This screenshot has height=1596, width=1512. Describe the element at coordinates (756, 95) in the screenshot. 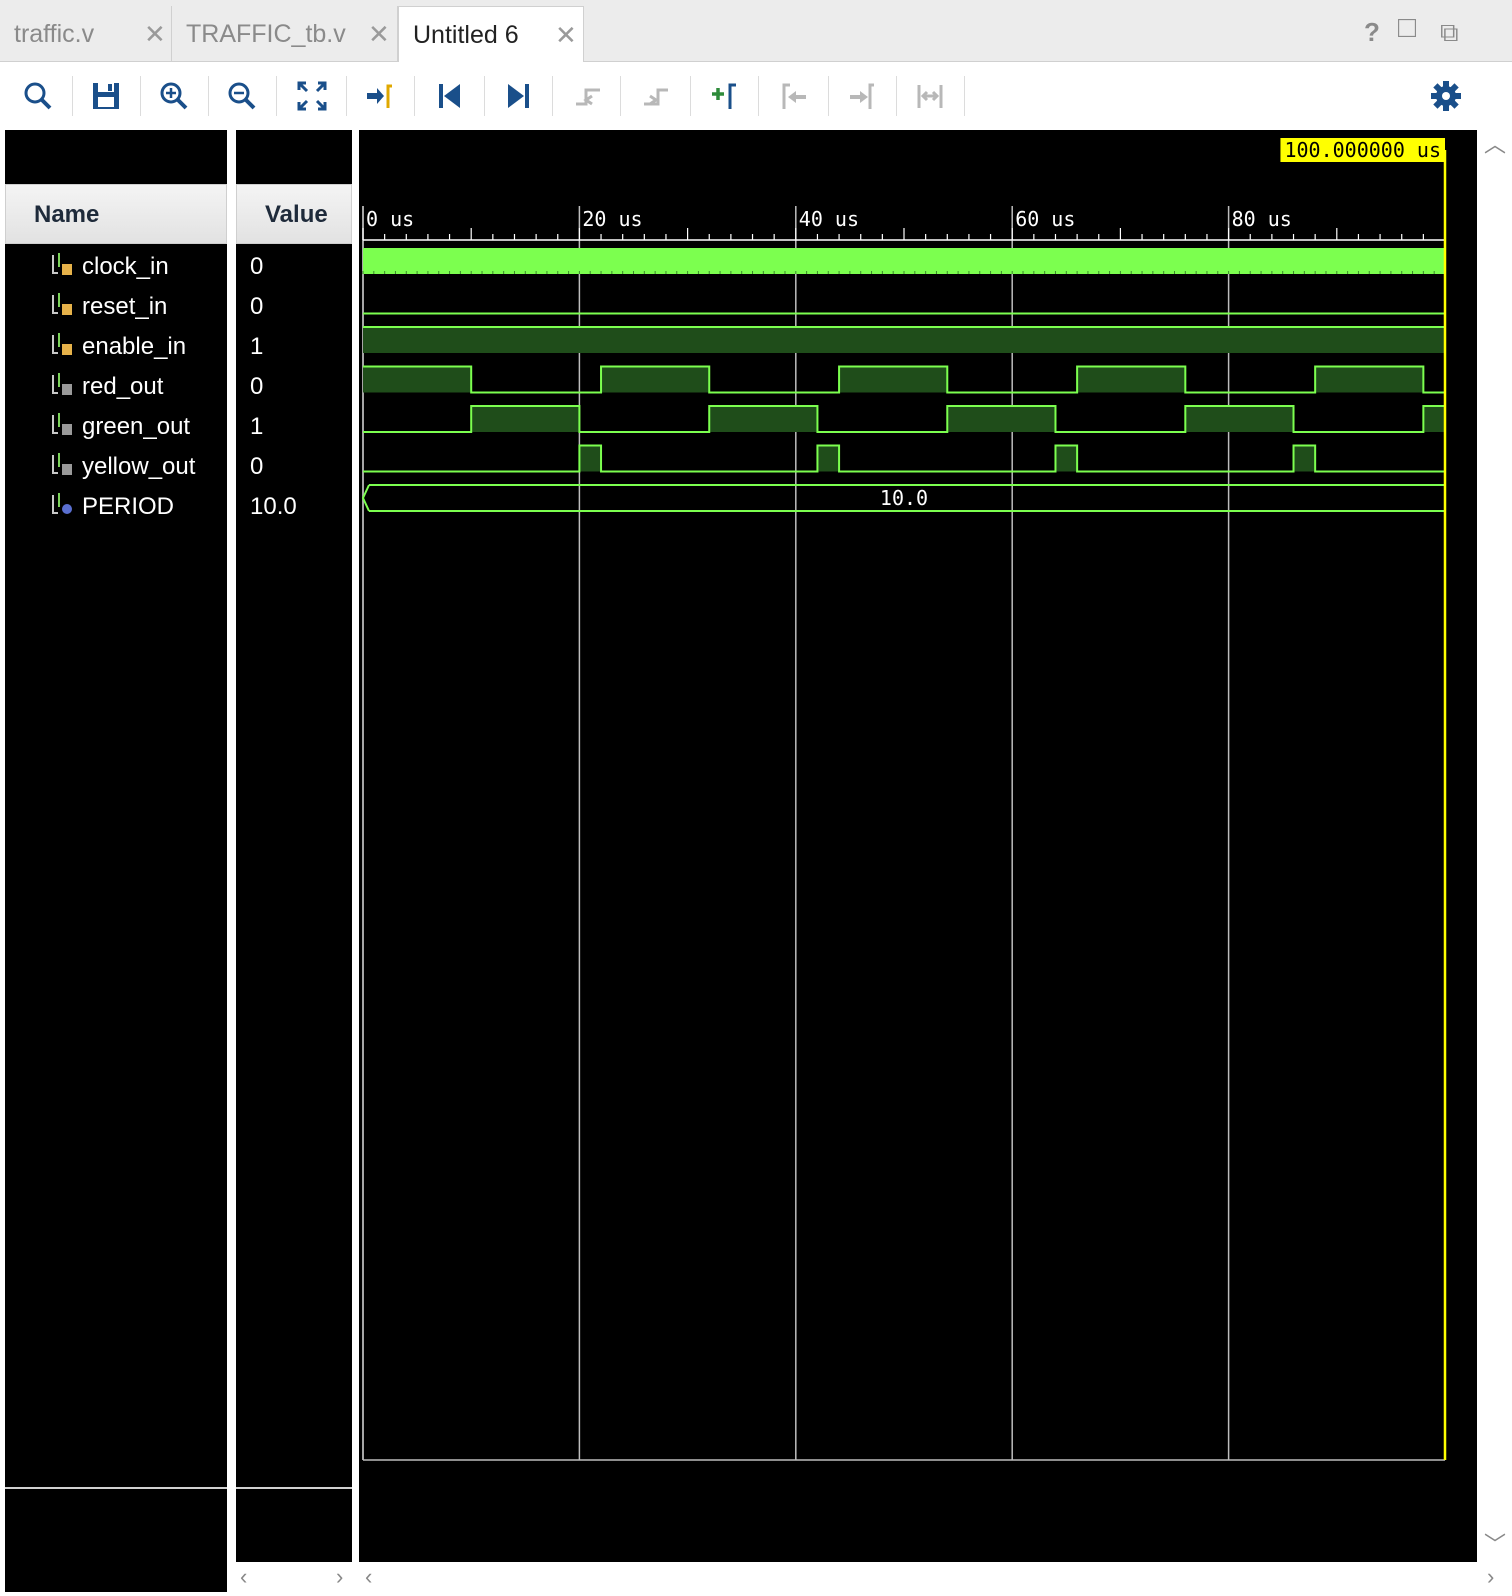

I see `waveform-toolbar` at that location.